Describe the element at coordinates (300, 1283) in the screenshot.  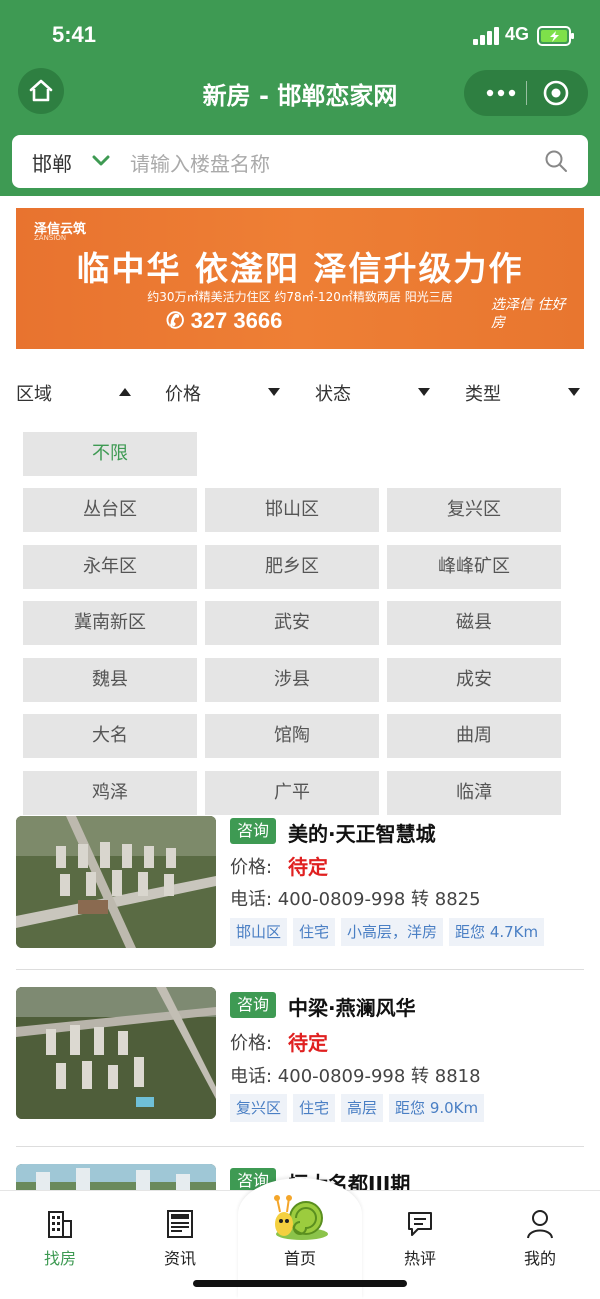
I see `home-indicator` at that location.